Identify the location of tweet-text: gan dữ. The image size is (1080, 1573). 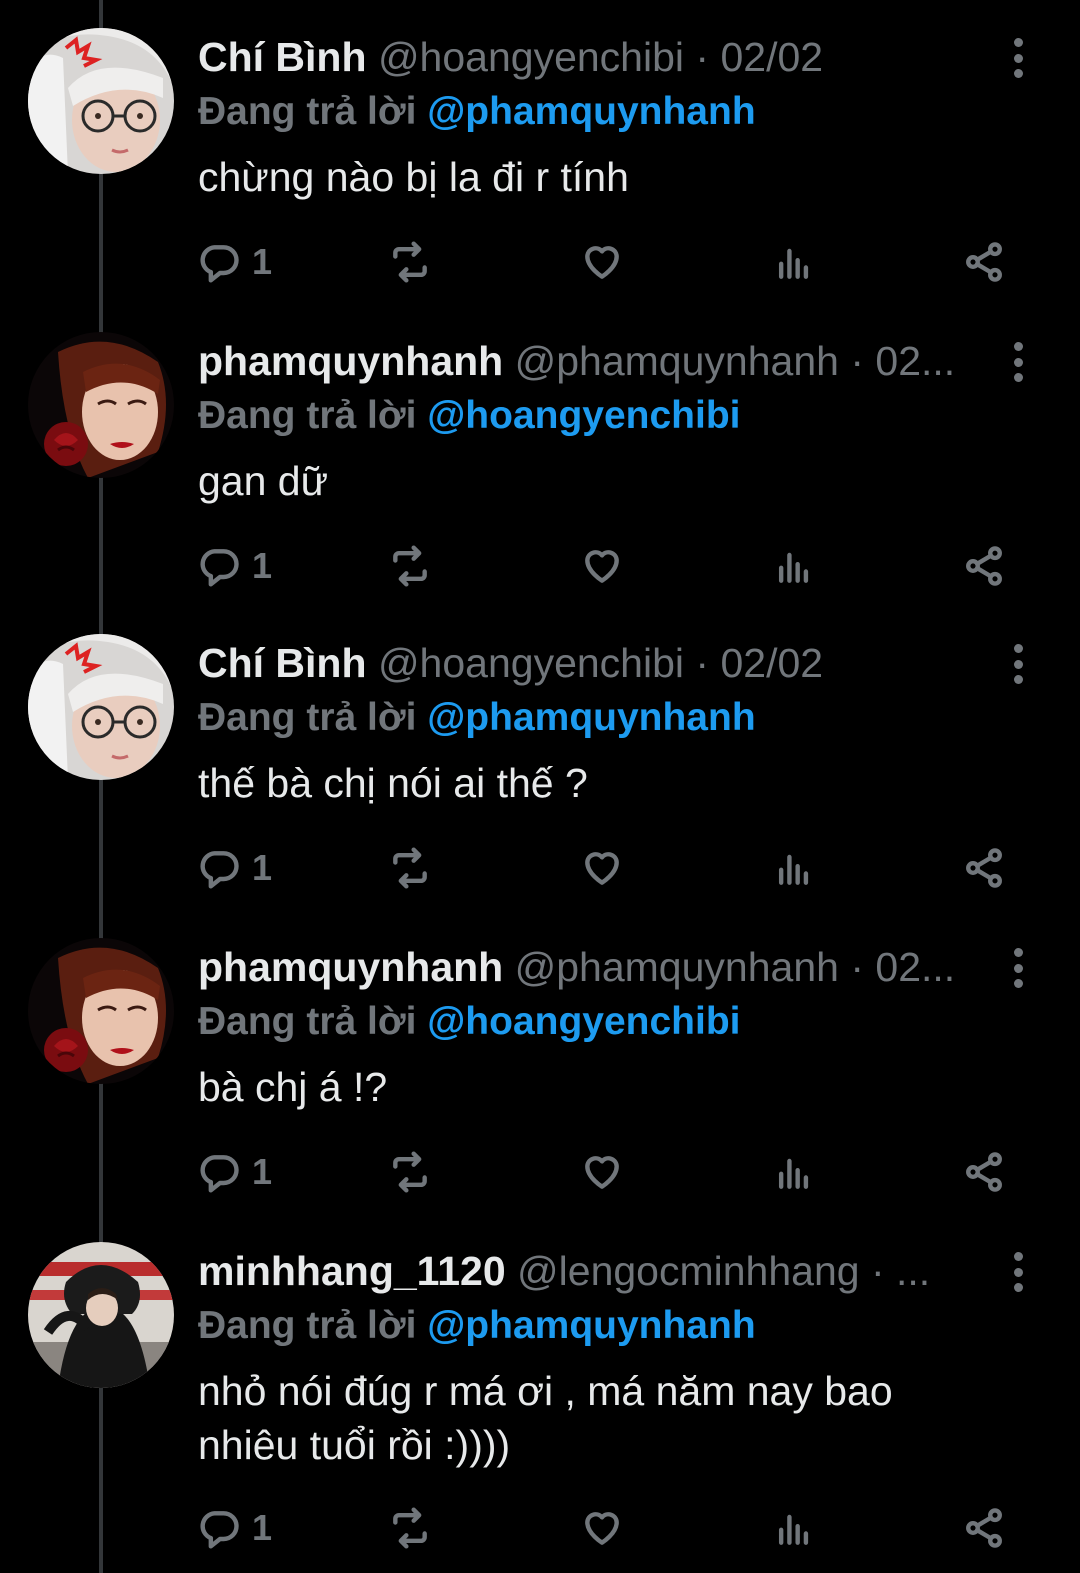
(263, 481).